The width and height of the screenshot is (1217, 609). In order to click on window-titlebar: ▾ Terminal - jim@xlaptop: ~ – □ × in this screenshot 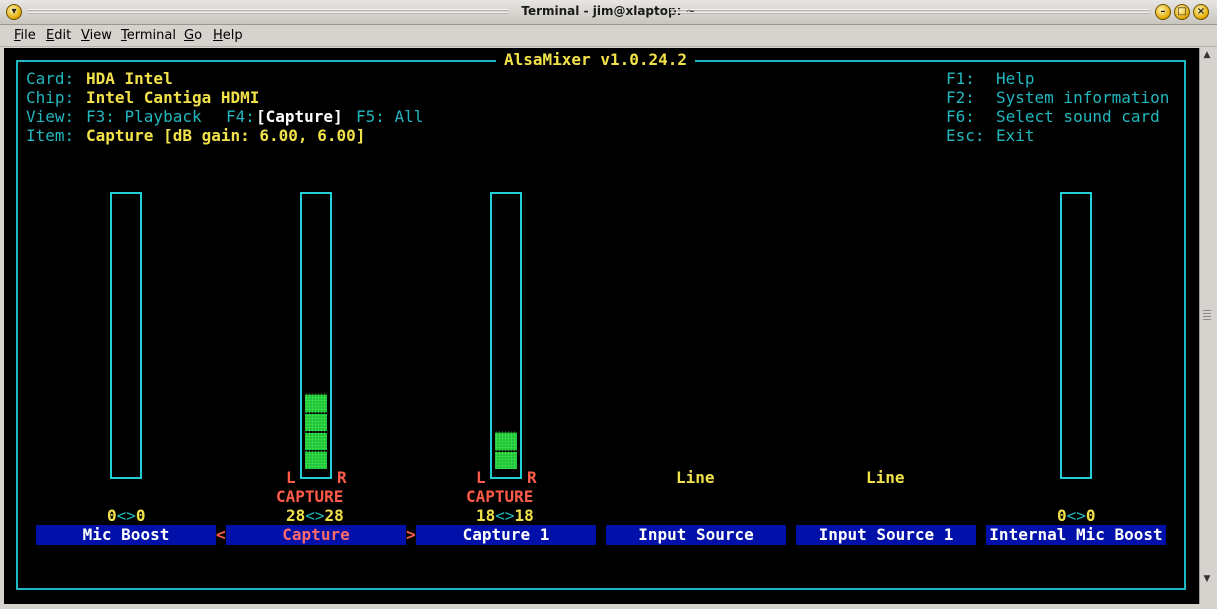, I will do `click(608, 12)`.